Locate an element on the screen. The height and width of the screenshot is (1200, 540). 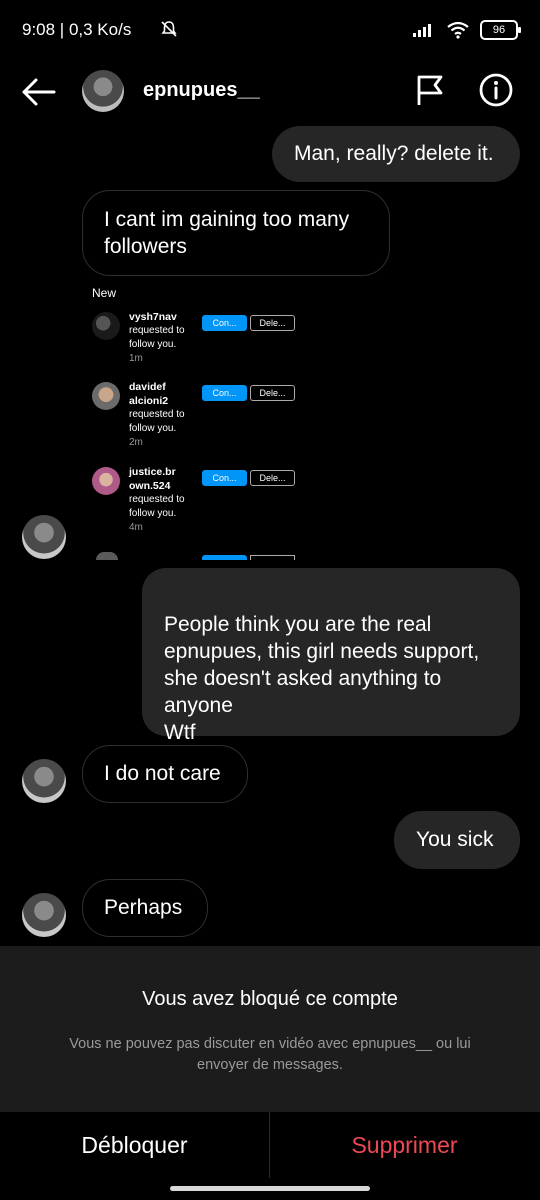
message-text: Perhaps is located at coordinates (143, 907).